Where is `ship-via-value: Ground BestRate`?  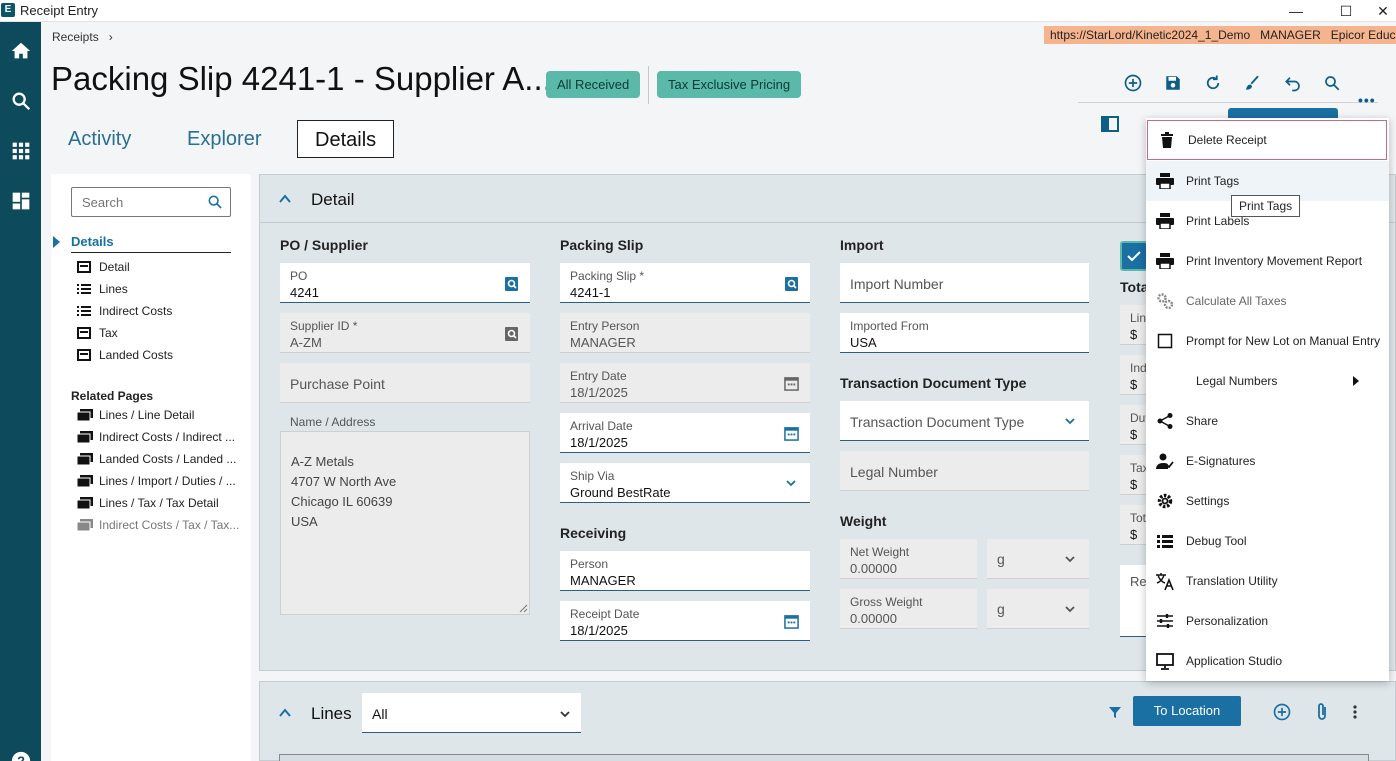
ship-via-value: Ground BestRate is located at coordinates (620, 492).